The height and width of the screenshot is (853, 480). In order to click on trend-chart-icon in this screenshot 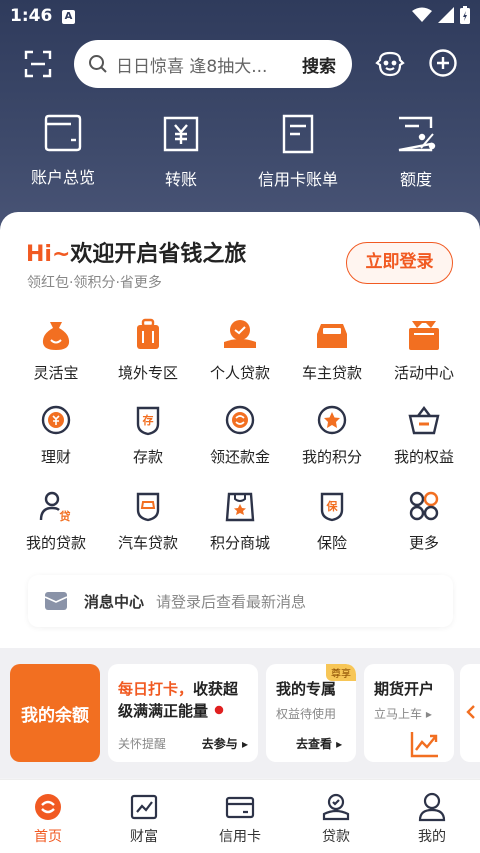, I will do `click(424, 745)`.